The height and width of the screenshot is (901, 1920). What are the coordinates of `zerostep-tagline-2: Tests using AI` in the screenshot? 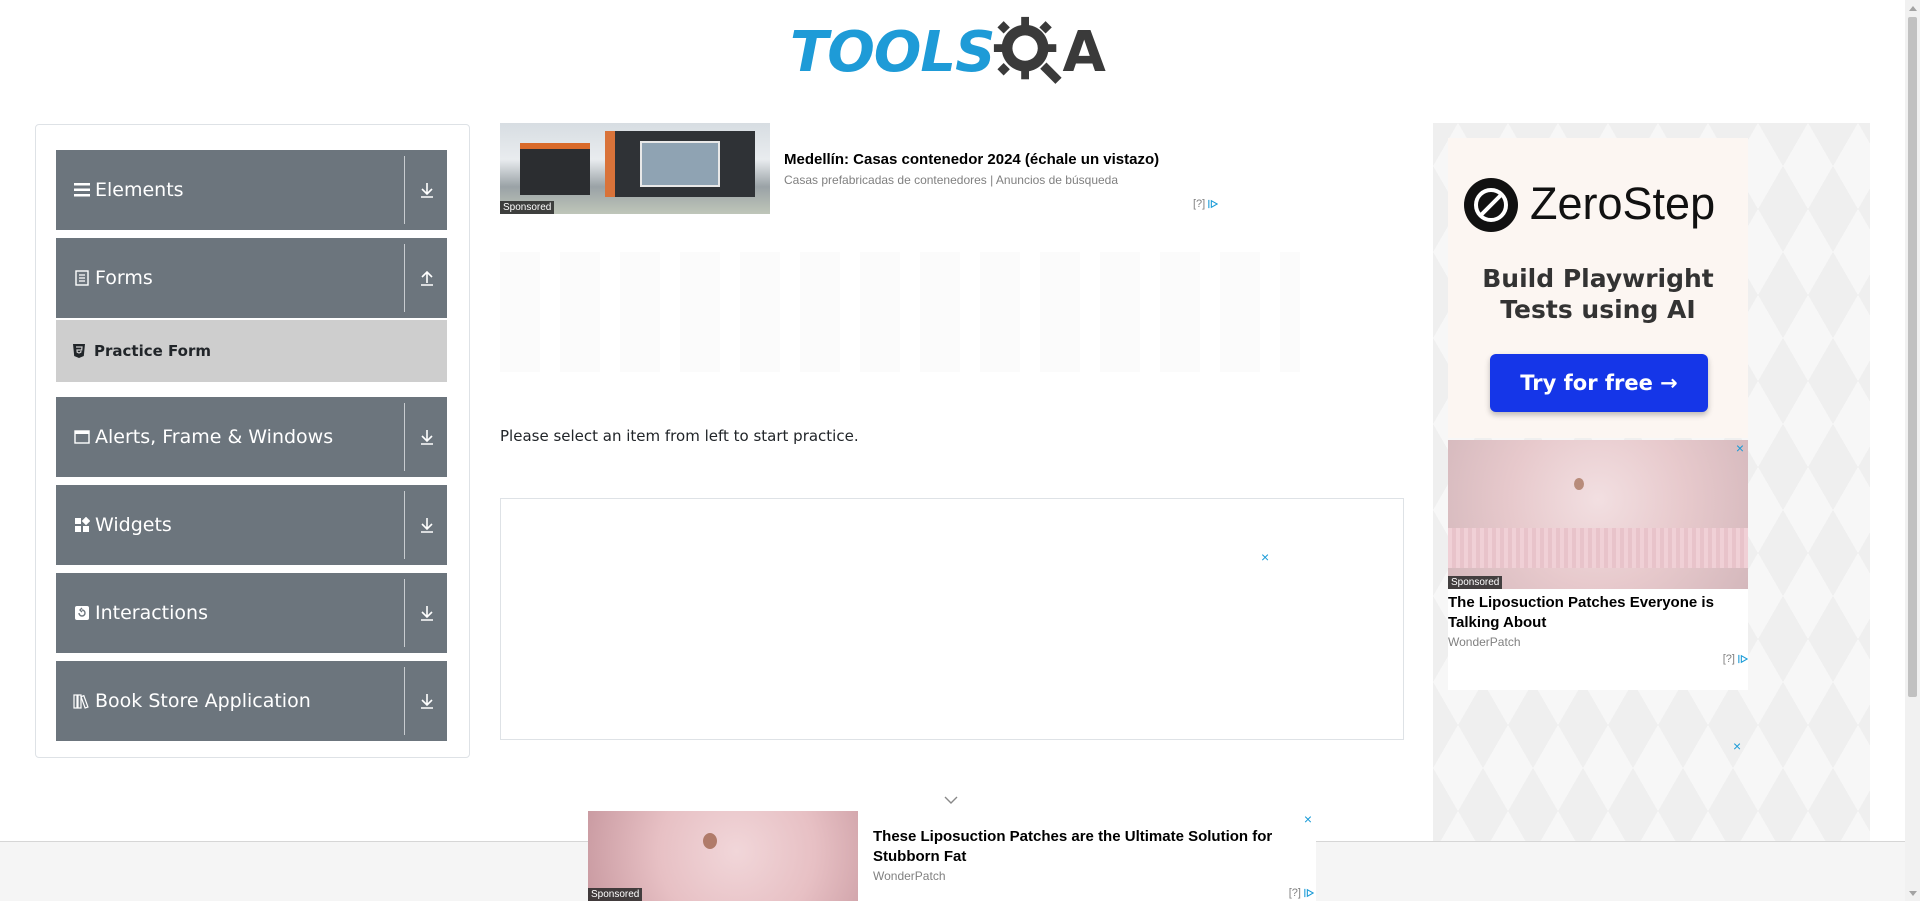 It's located at (1598, 309).